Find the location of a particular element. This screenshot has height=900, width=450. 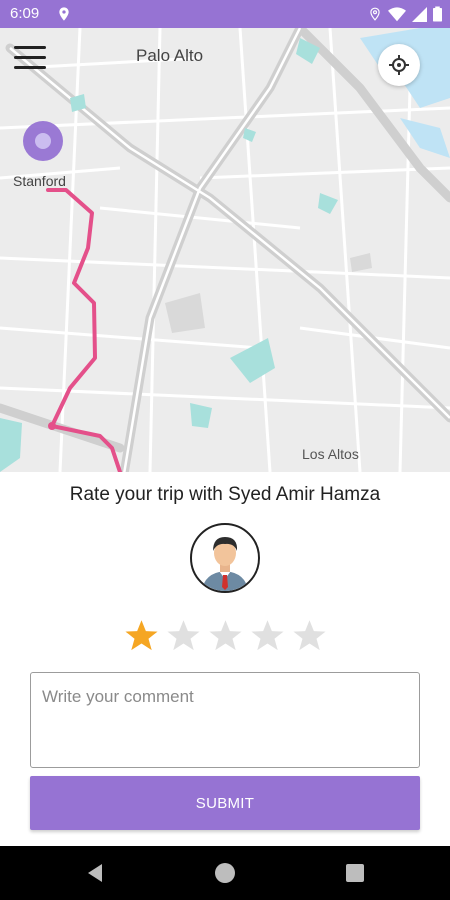

home-icon is located at coordinates (225, 873).